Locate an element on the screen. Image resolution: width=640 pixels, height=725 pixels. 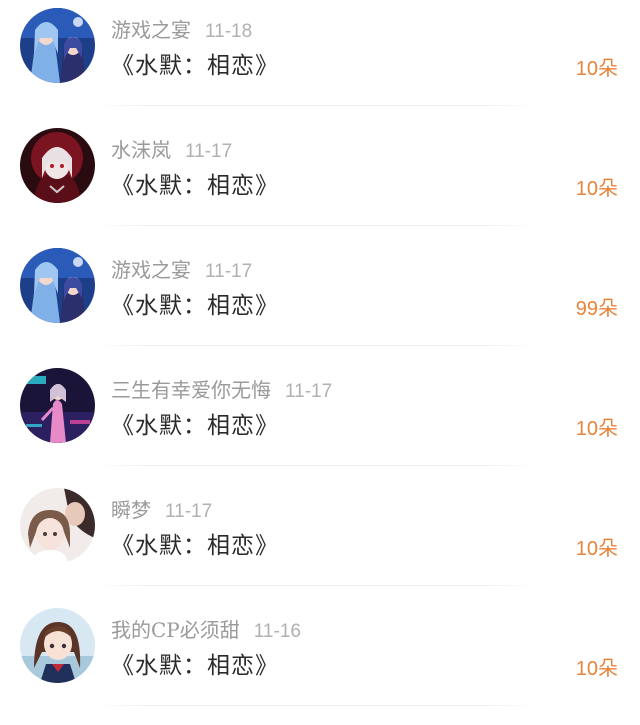
username-line: 游戏之宴 11-18 is located at coordinates (181, 28).